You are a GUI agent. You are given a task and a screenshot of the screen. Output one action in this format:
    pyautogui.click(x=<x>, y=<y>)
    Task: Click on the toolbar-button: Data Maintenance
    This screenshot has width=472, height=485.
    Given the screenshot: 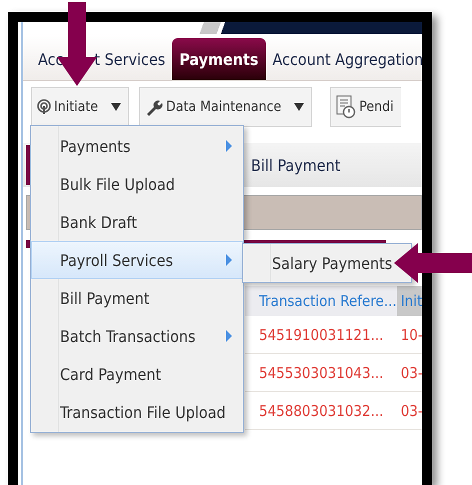 What is the action you would take?
    pyautogui.click(x=225, y=107)
    